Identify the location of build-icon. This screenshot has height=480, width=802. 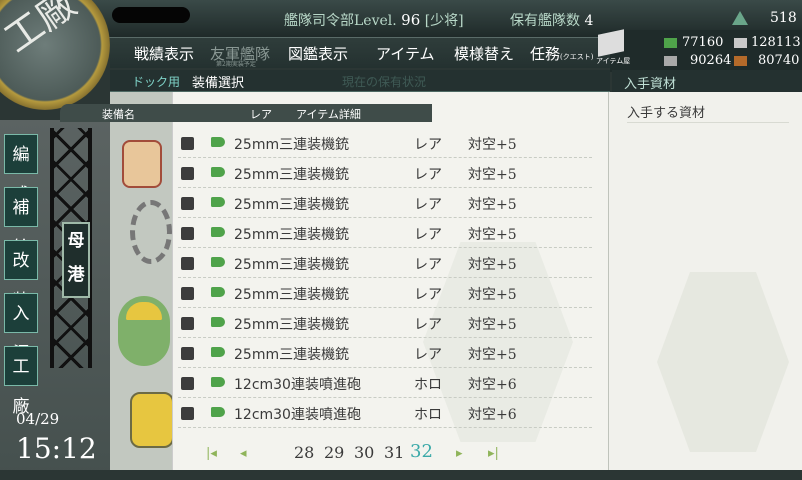
(142, 164).